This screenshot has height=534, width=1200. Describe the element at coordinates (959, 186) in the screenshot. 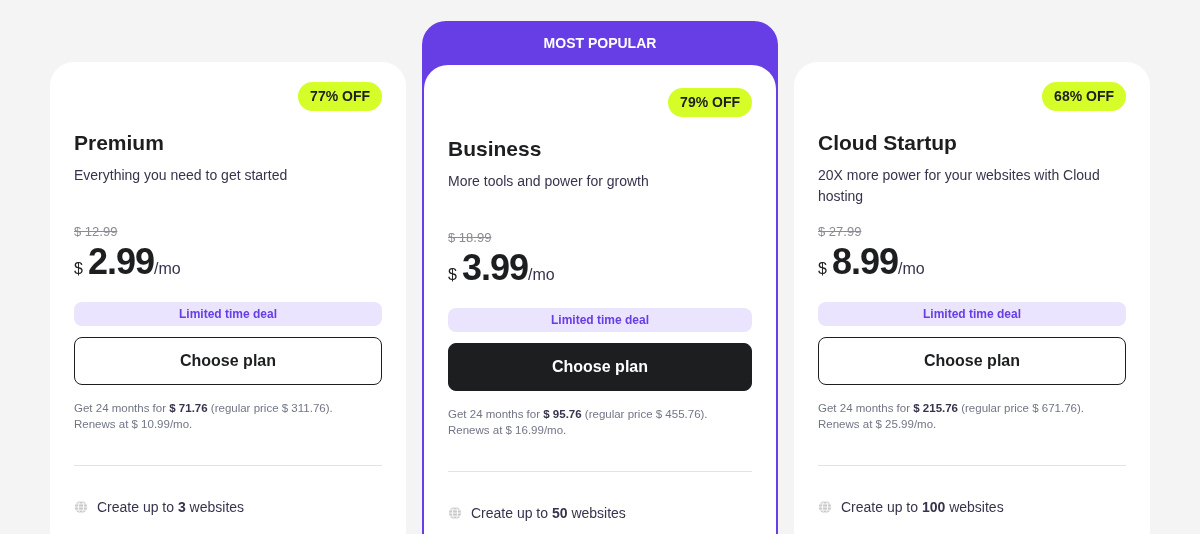

I see `plan-description: 20X more power for your websites with Cloud hosting` at that location.